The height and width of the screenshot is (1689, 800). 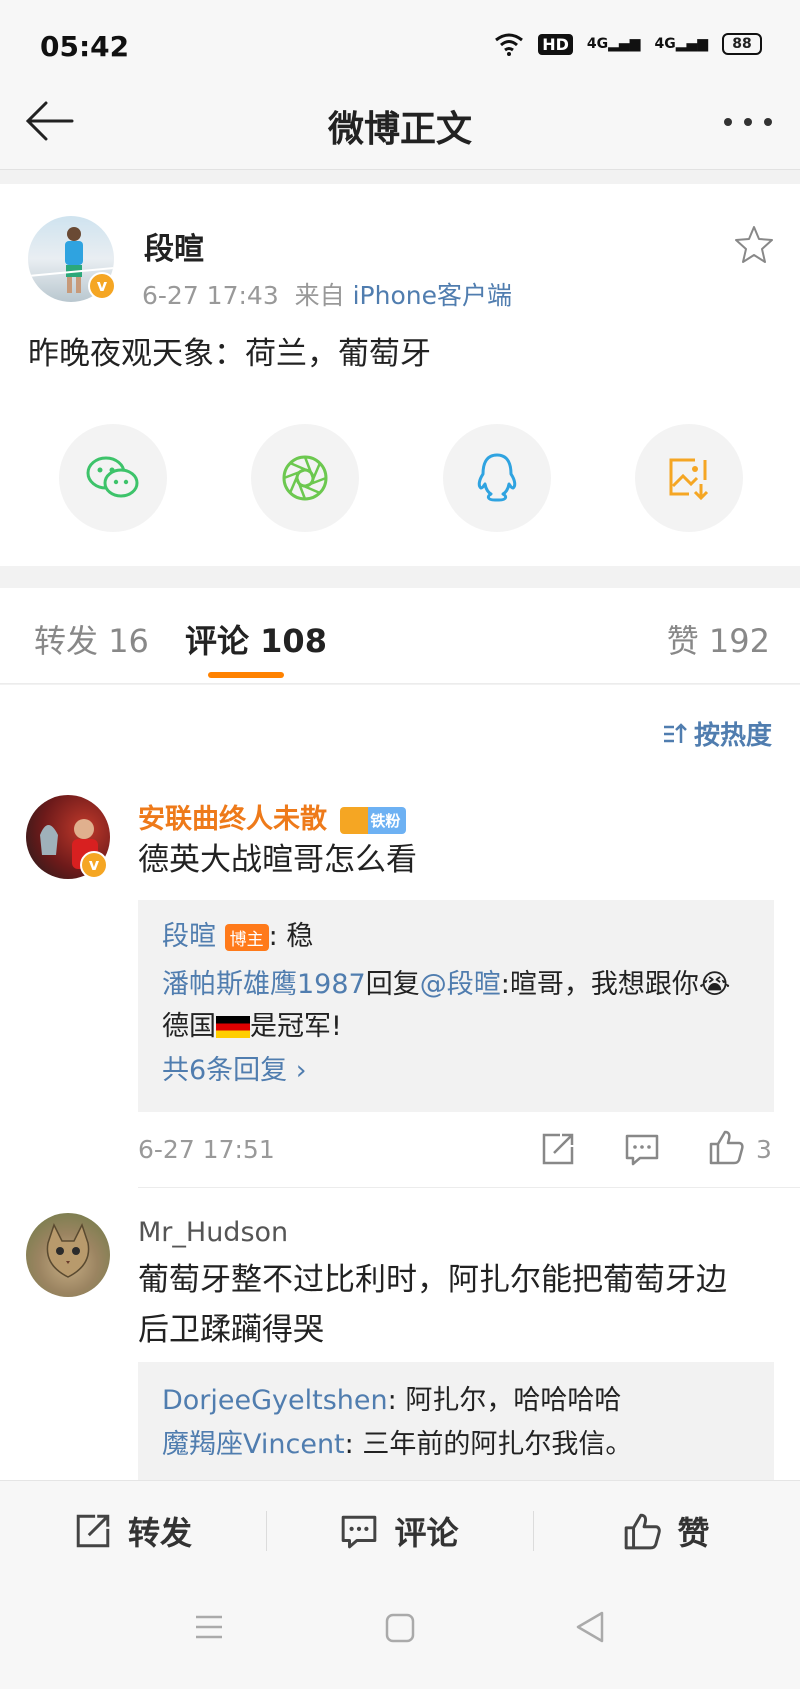 What do you see at coordinates (764, 1149) in the screenshot?
I see `comment-like-count: 3` at bounding box center [764, 1149].